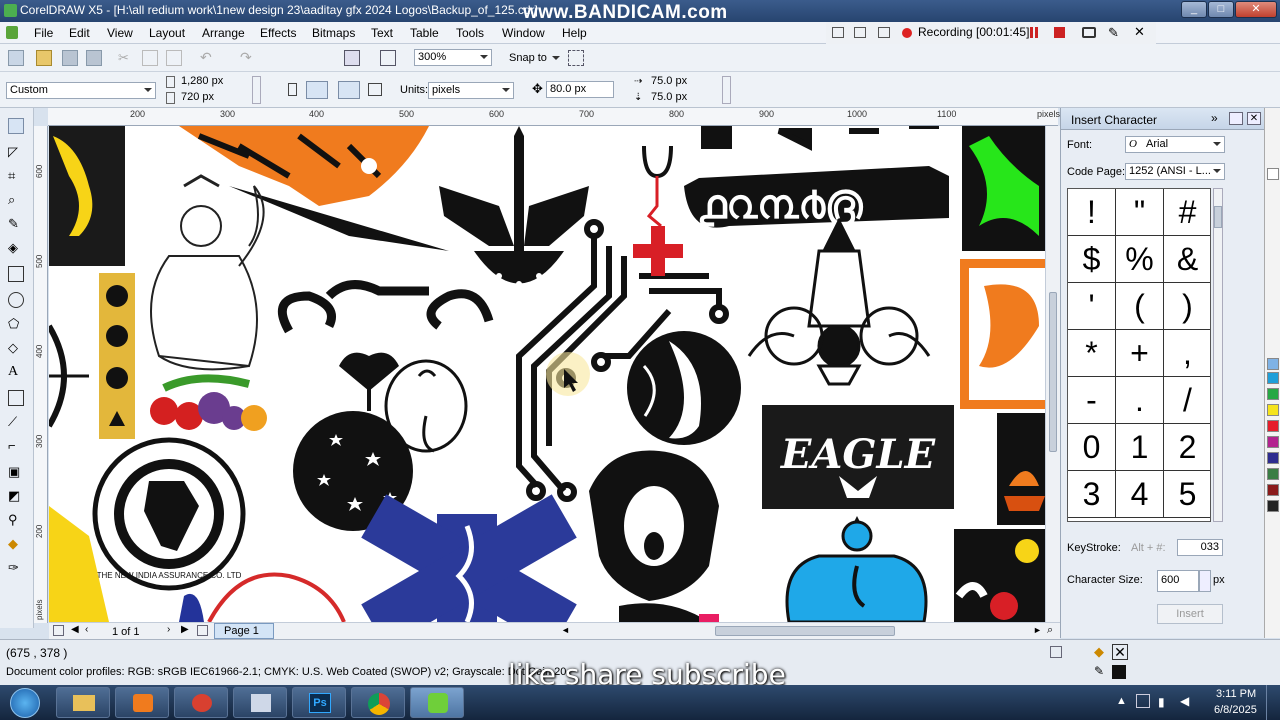  Describe the element at coordinates (83, 702) in the screenshot. I see `explorer-taskbar-button` at that location.